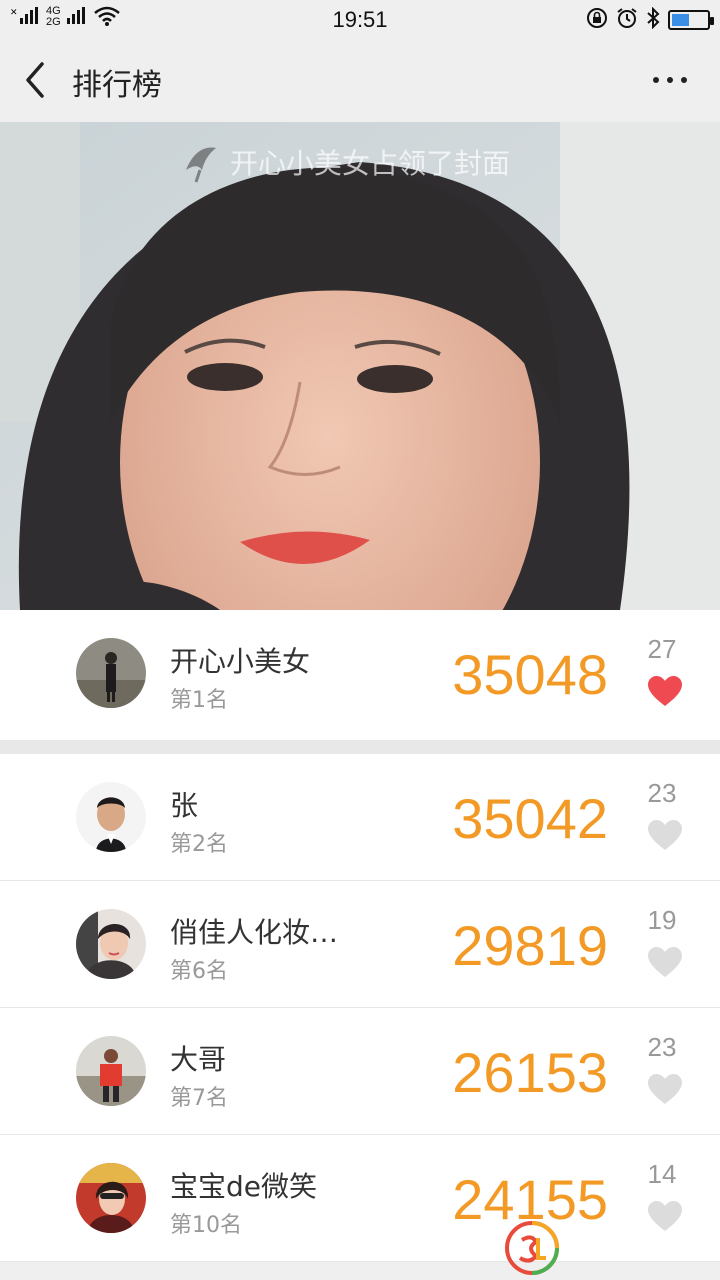 This screenshot has width=720, height=1280. I want to click on section-divider, so click(360, 747).